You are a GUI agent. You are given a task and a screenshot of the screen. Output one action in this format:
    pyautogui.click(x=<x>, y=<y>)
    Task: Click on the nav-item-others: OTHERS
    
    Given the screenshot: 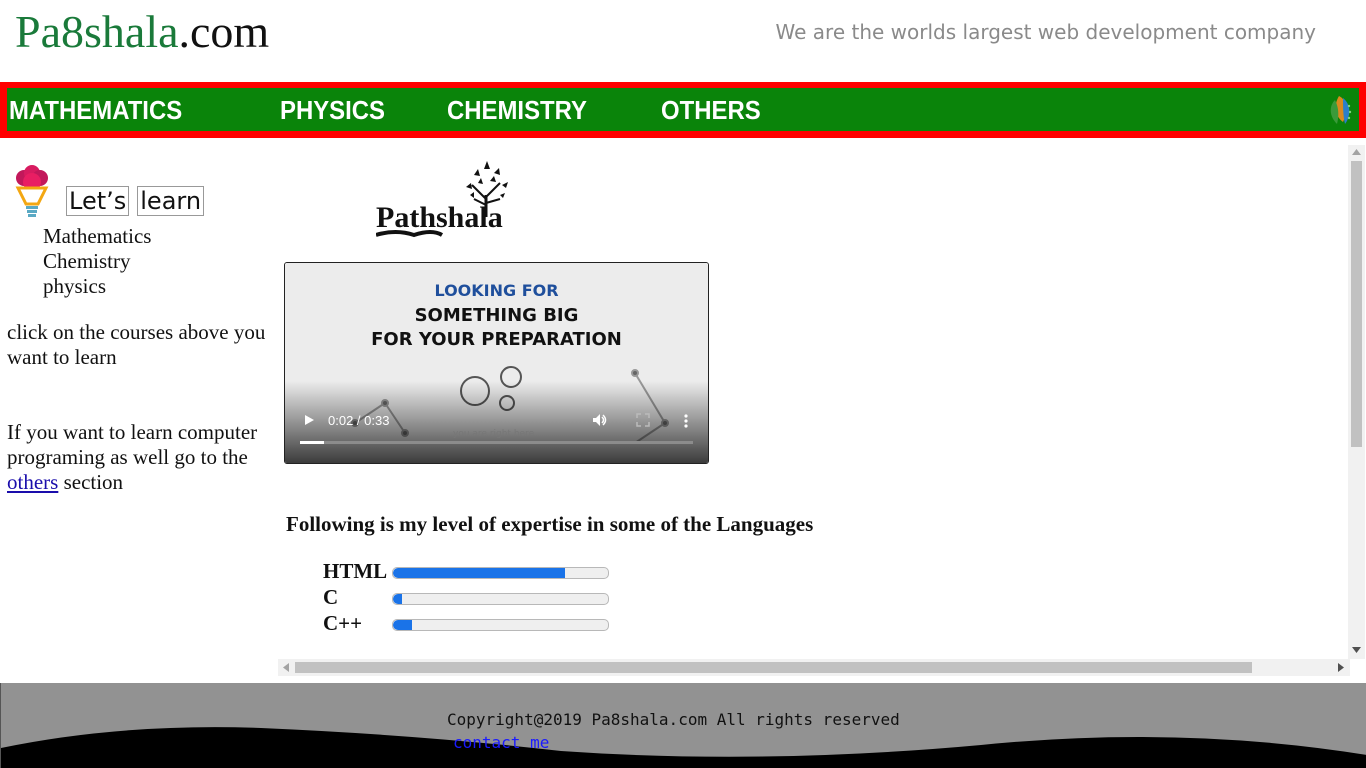 What is the action you would take?
    pyautogui.click(x=711, y=110)
    